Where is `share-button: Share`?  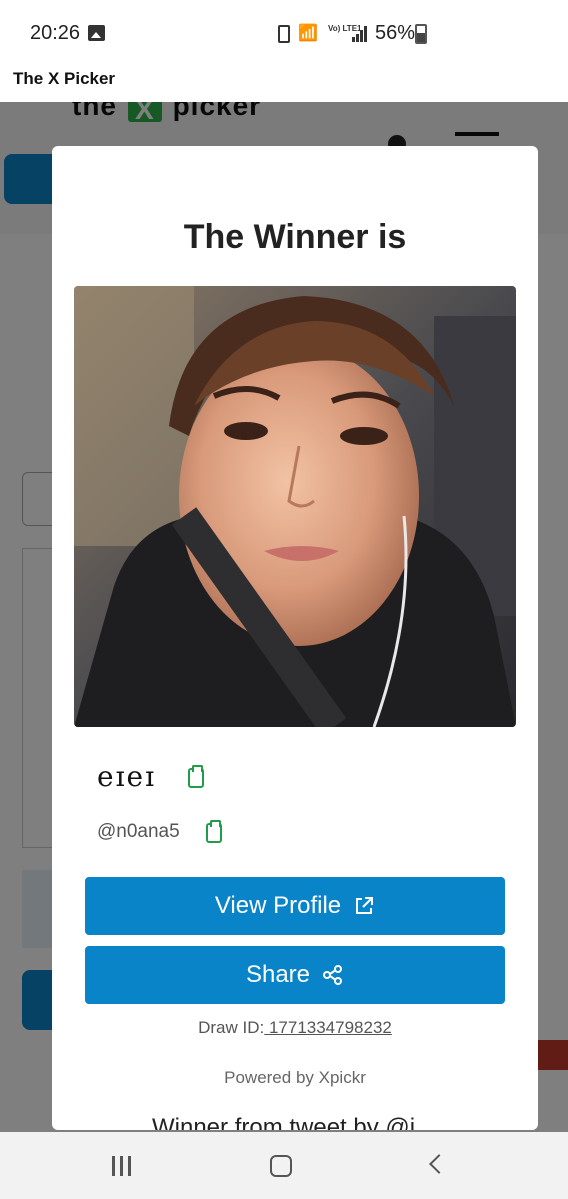
share-button: Share is located at coordinates (295, 975).